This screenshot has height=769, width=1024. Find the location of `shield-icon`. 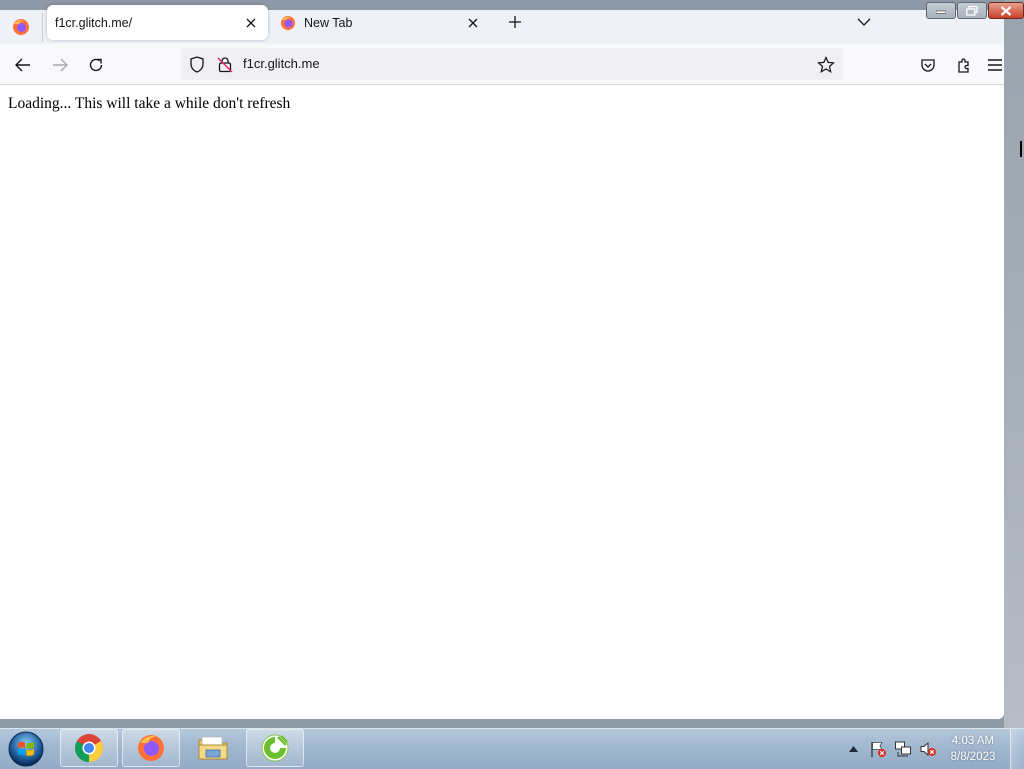

shield-icon is located at coordinates (197, 64).